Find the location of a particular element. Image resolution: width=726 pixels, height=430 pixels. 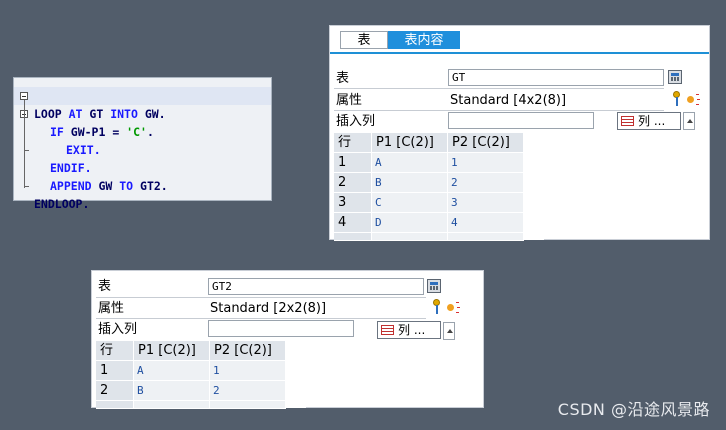

code-line-5: APPEND GW TO GT2. is located at coordinates (142, 176).